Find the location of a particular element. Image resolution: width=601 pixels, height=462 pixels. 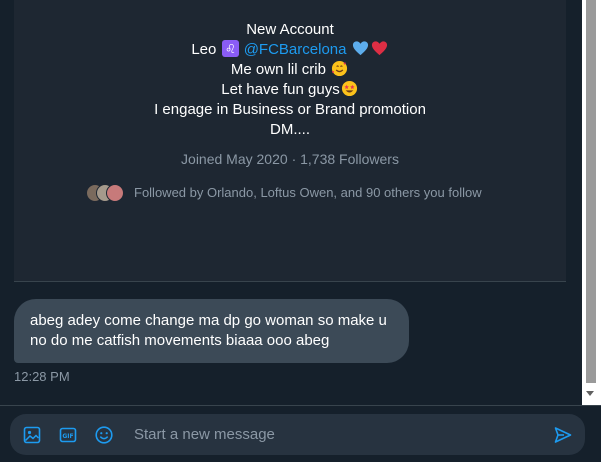

composer-divider is located at coordinates (300, 405).